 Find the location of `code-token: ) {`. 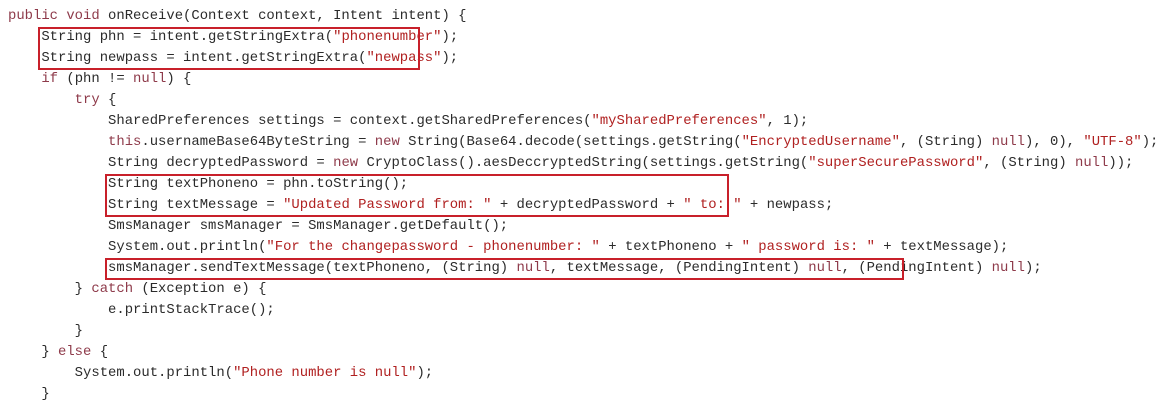

code-token: ) { is located at coordinates (179, 79).